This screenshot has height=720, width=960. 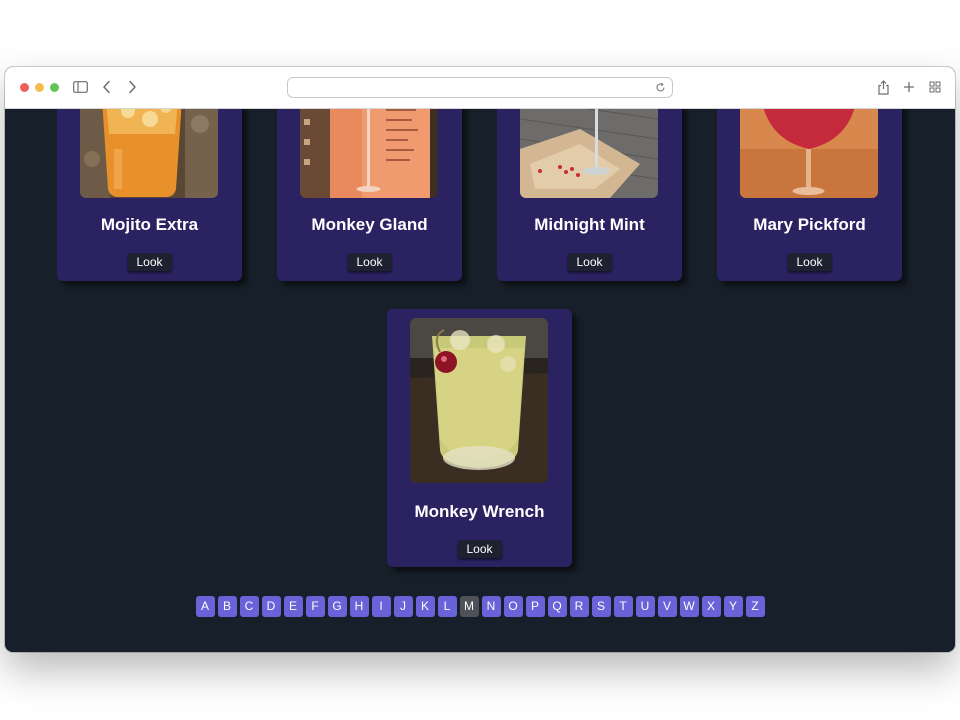 I want to click on letter-k-button: K, so click(x=425, y=606).